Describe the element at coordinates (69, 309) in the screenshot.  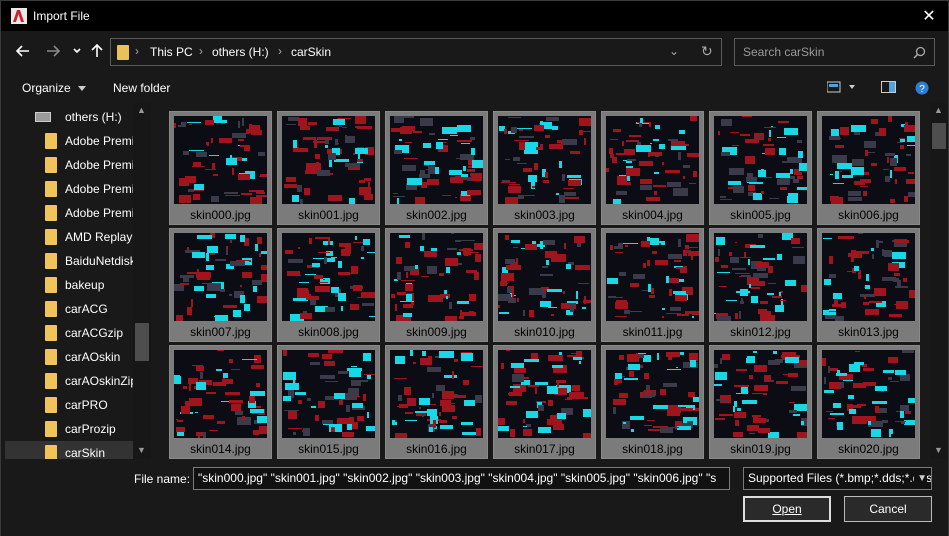
I see `nav-item-folder: carACG` at that location.